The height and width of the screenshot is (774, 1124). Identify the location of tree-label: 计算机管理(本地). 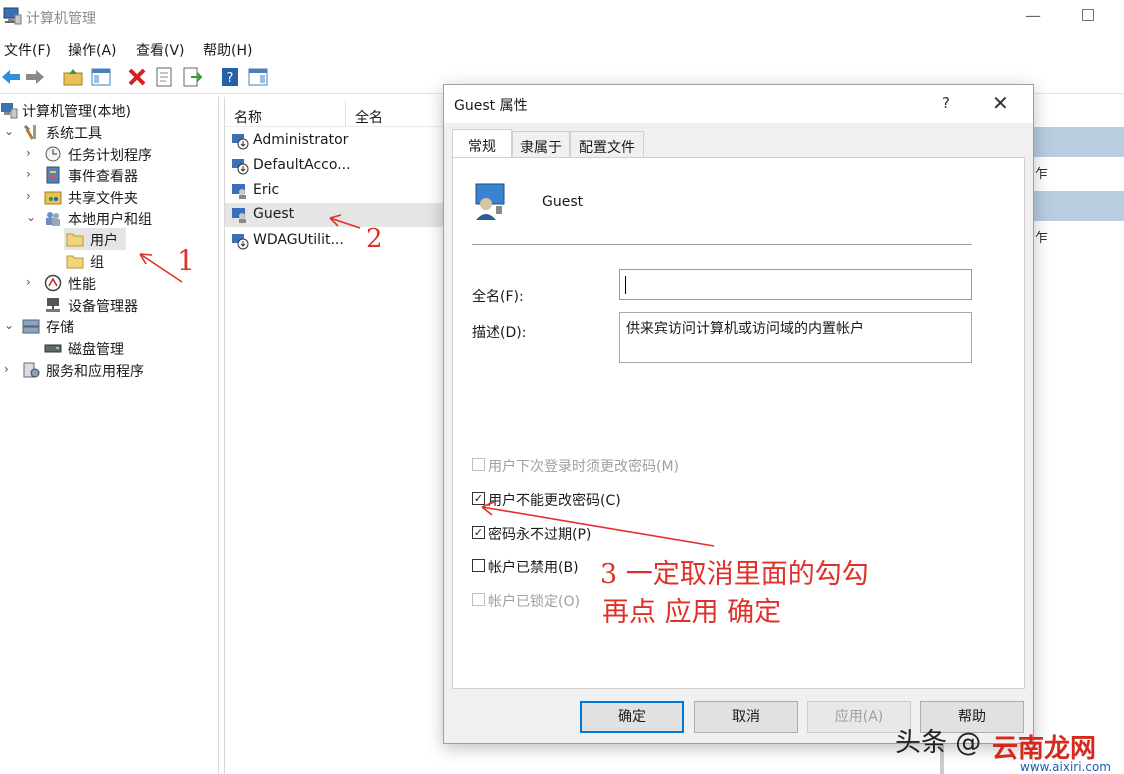
(76, 112).